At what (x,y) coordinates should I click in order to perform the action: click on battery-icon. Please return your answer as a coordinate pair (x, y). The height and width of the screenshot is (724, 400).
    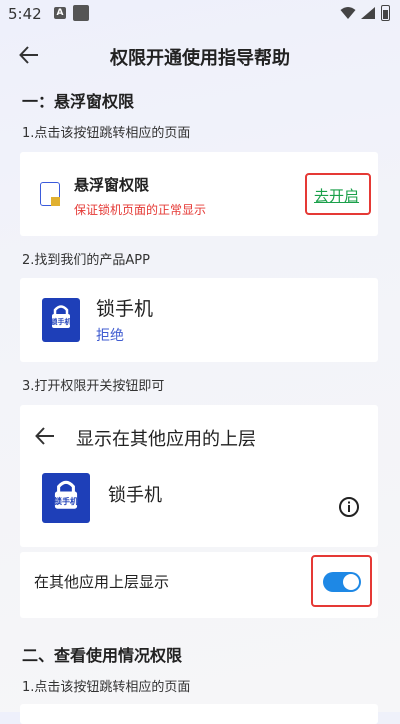
    Looking at the image, I should click on (385, 13).